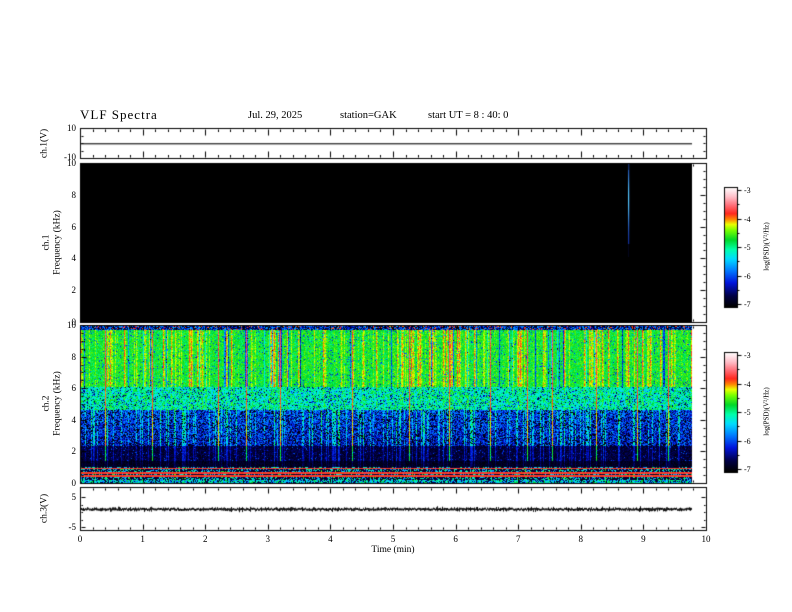  What do you see at coordinates (393, 539) in the screenshot?
I see `x-axis-tick-label: 5` at bounding box center [393, 539].